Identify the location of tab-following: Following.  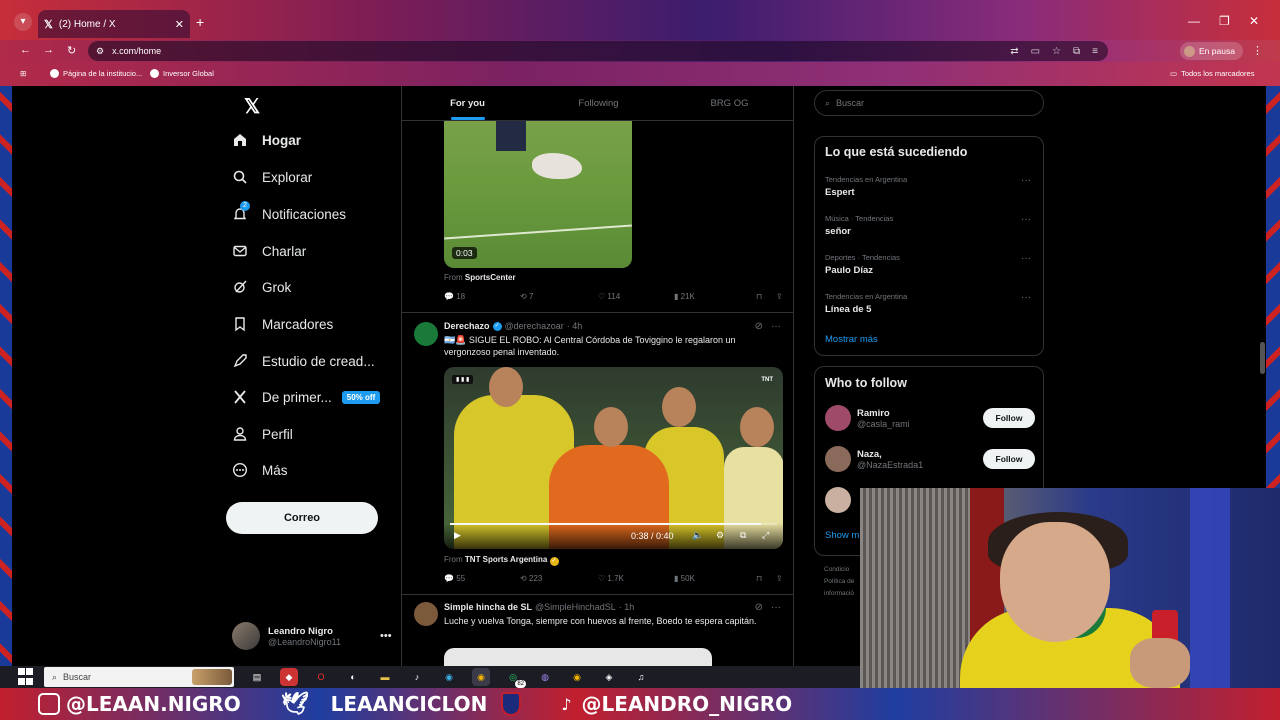
(598, 103).